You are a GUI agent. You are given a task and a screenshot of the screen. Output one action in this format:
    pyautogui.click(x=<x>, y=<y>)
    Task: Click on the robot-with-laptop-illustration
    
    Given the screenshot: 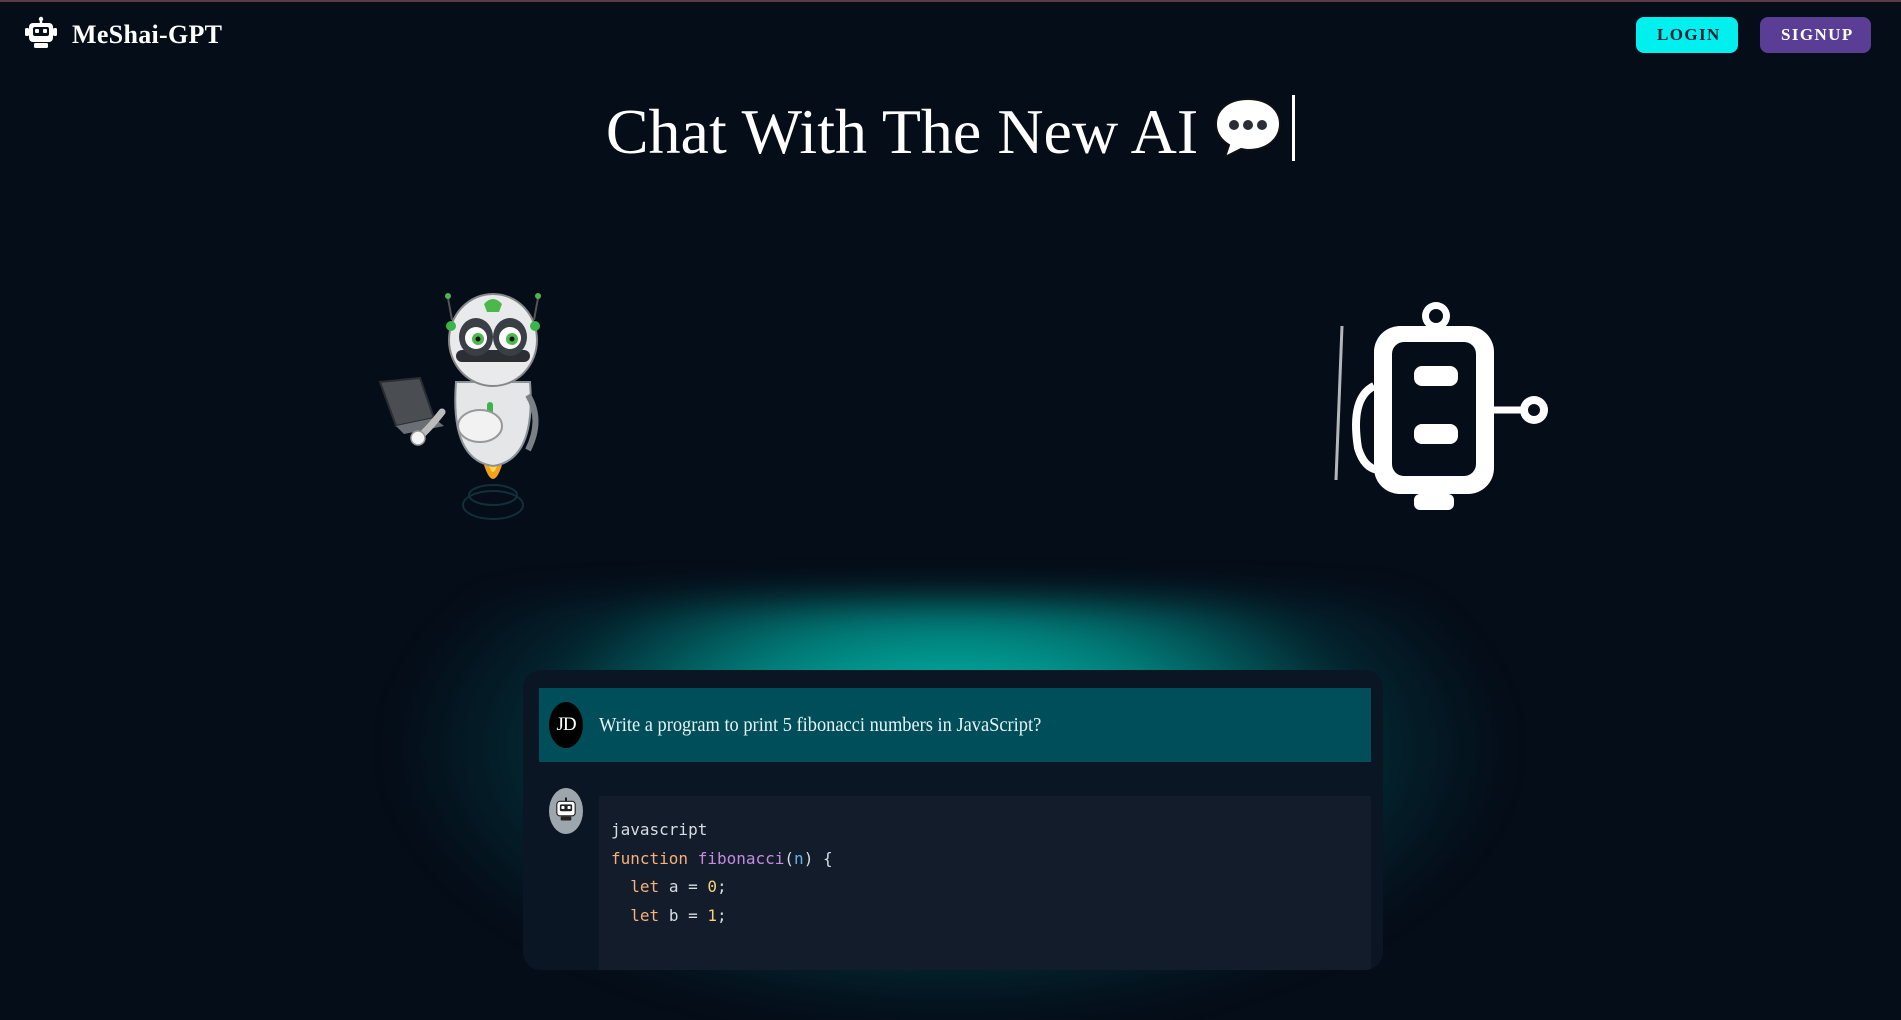 What is the action you would take?
    pyautogui.click(x=463, y=410)
    